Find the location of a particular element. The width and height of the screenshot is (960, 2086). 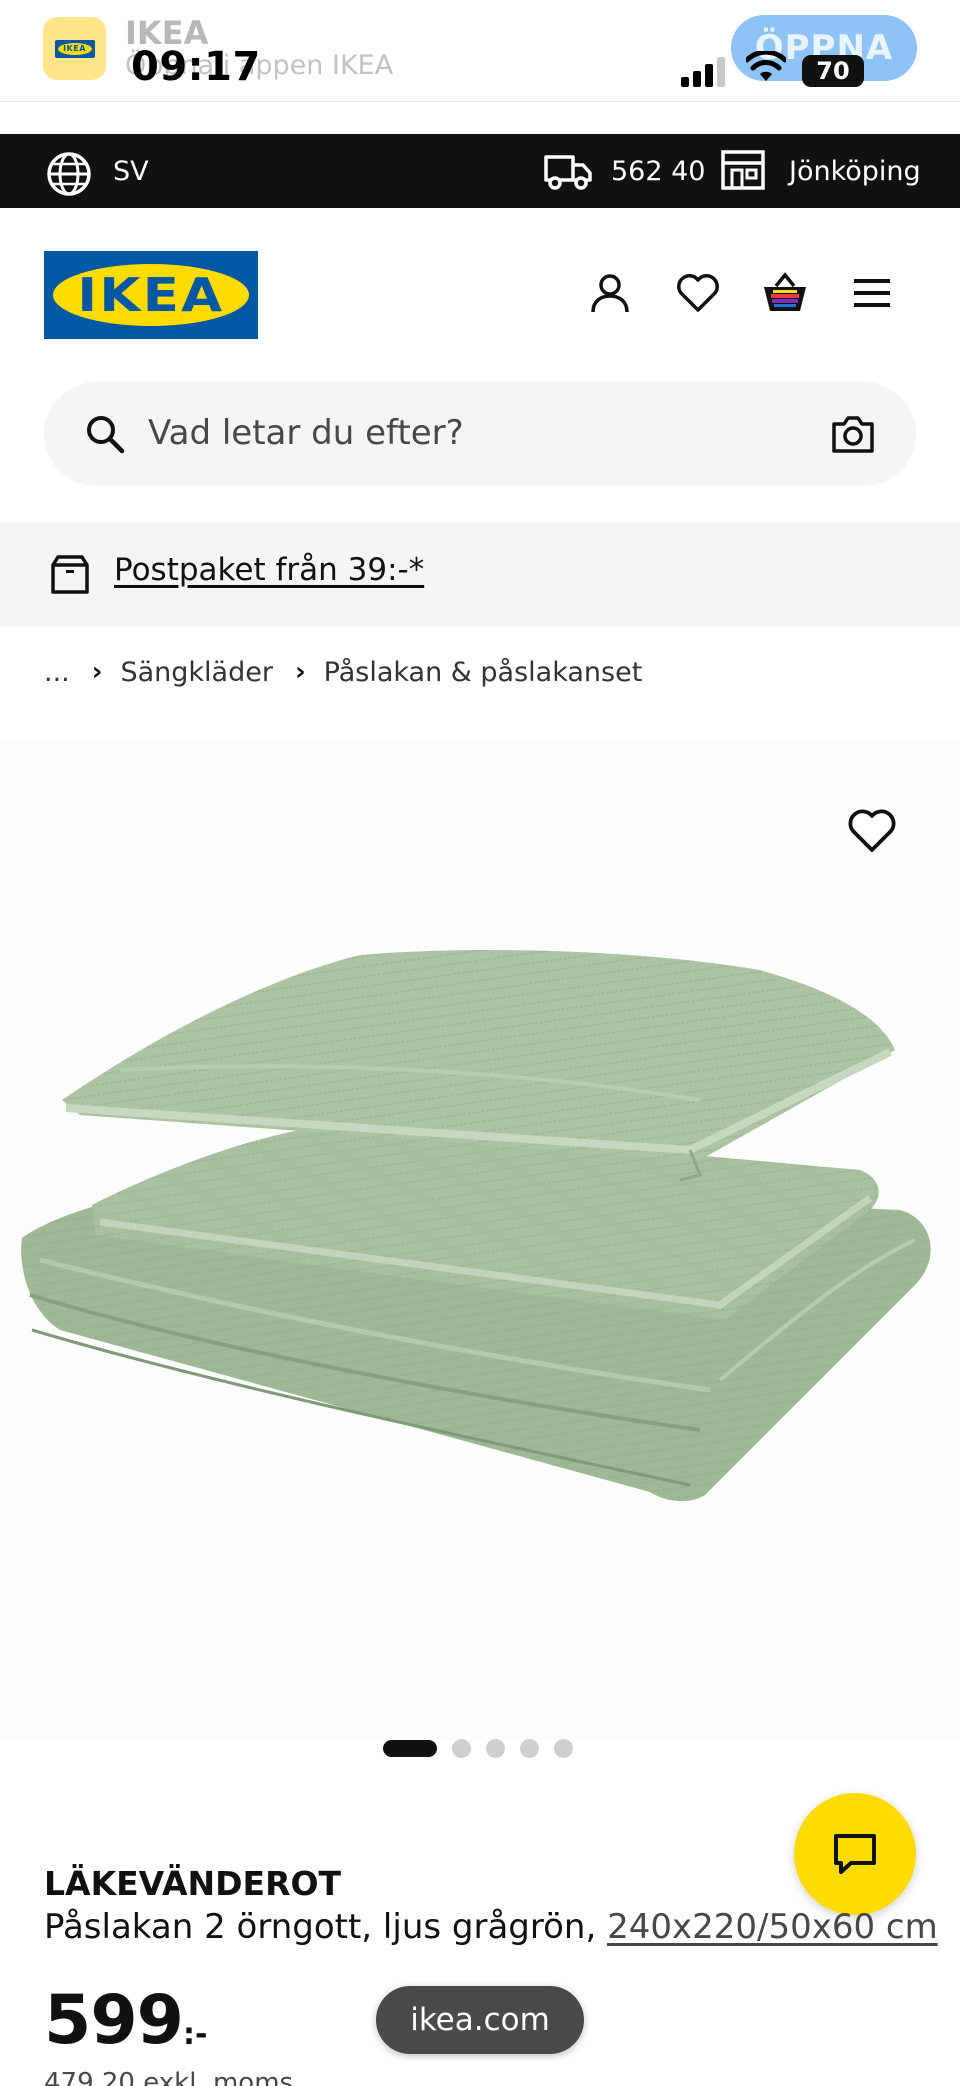

ikea-logo: IKEA is located at coordinates (151, 295).